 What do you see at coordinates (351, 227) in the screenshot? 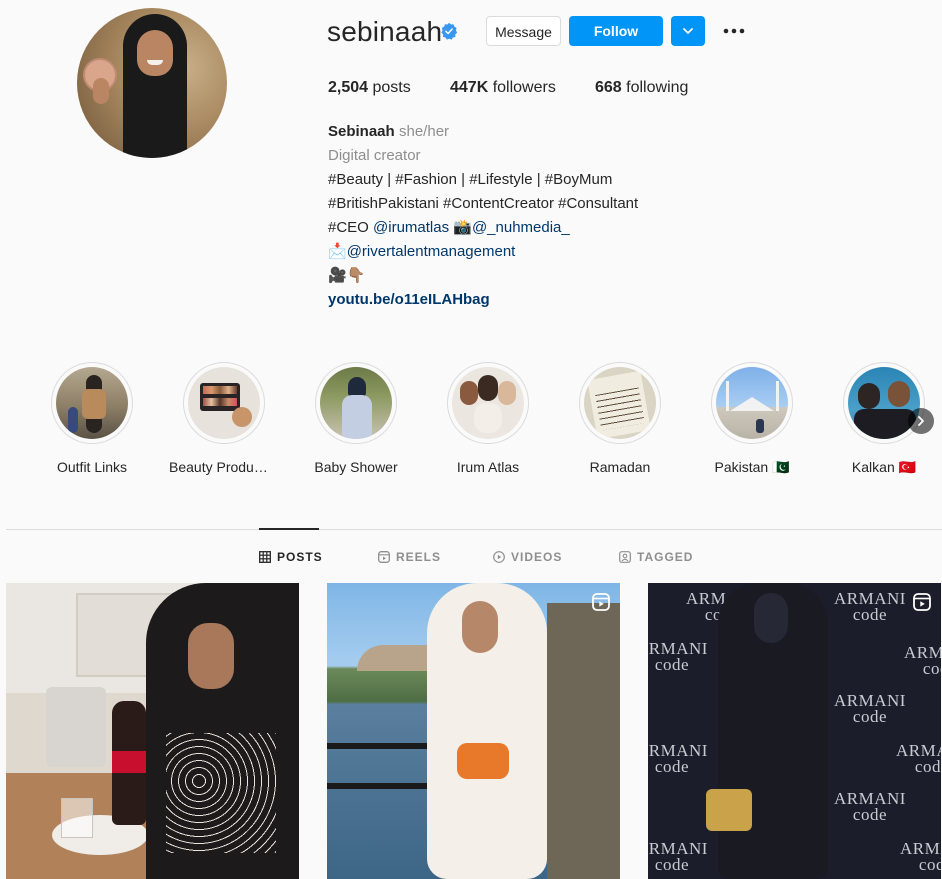
I see `bio-ceo-text: #CEO` at bounding box center [351, 227].